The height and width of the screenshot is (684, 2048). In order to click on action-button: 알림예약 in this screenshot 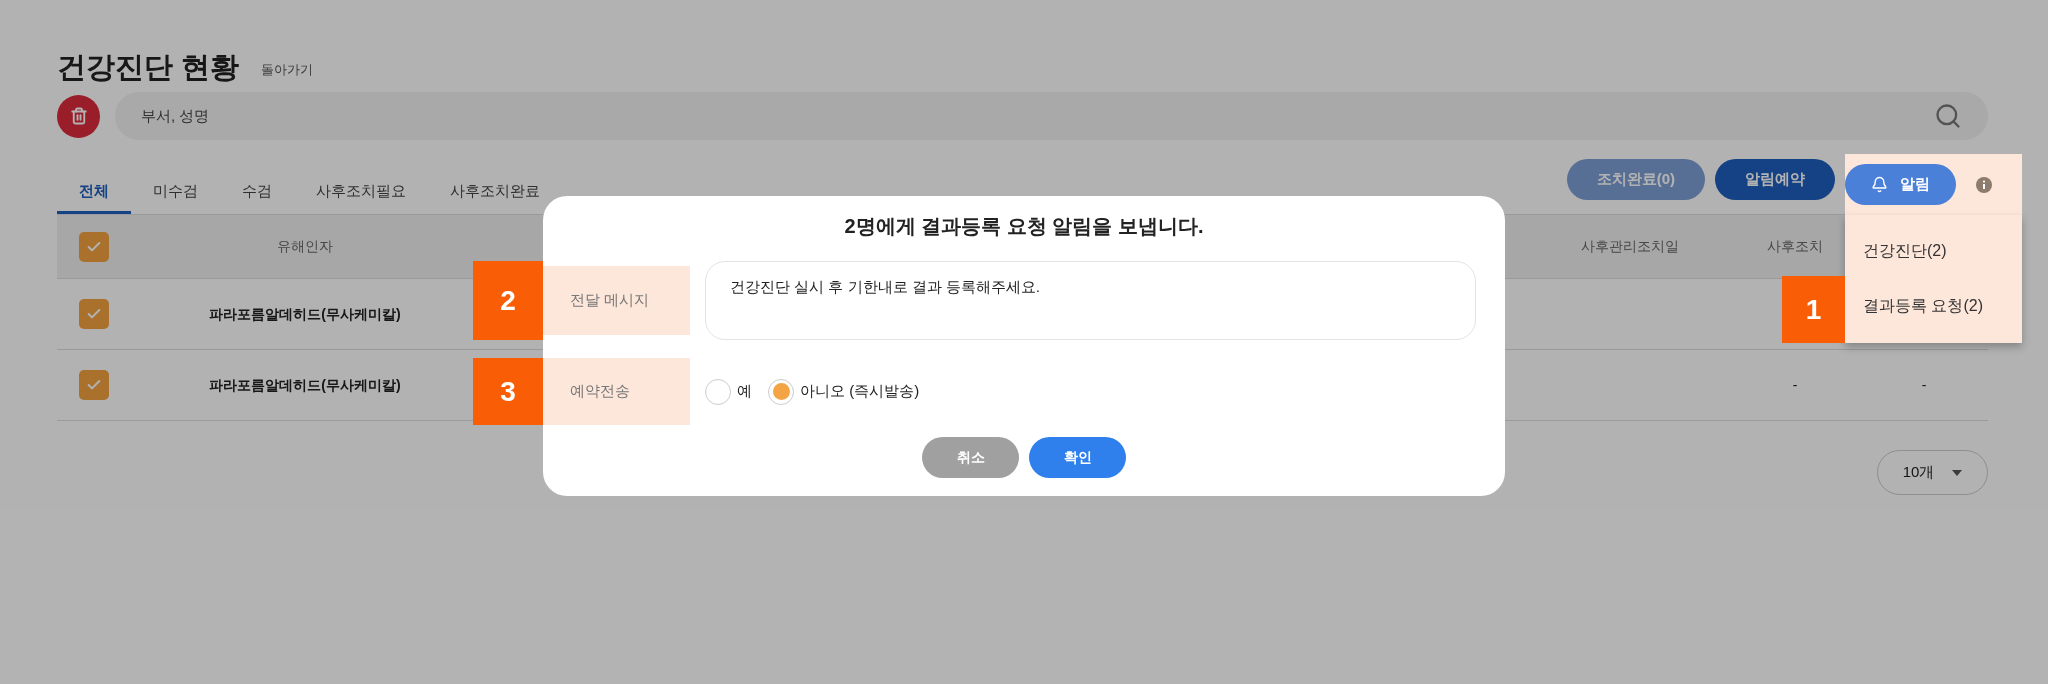, I will do `click(1775, 179)`.